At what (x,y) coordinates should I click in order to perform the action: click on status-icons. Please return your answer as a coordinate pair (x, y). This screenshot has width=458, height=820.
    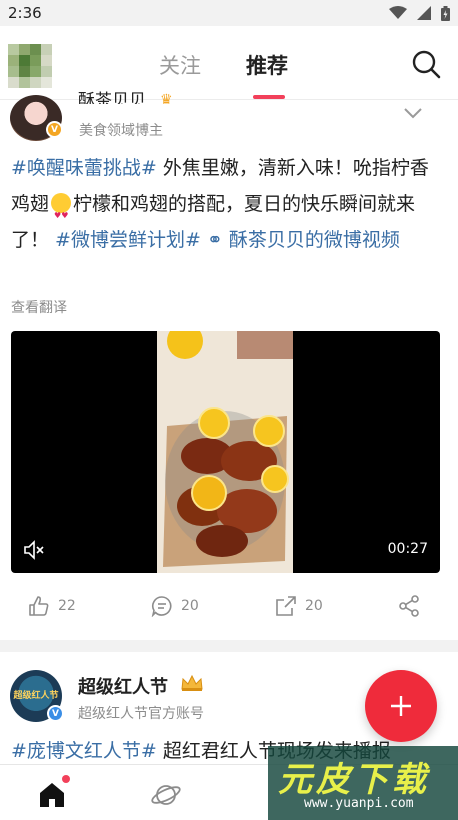
    Looking at the image, I should click on (419, 13).